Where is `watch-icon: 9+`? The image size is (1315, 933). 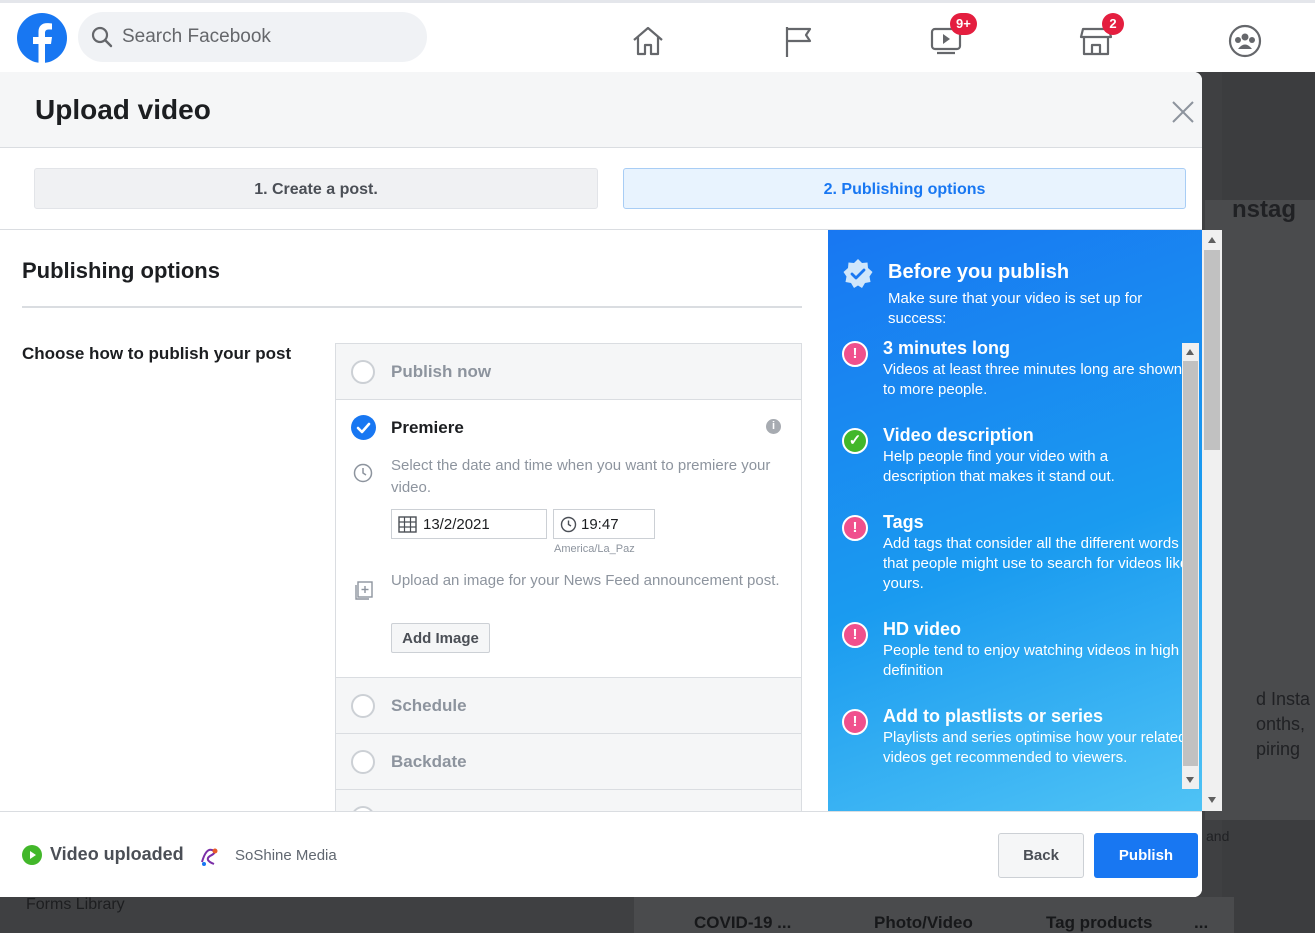
watch-icon: 9+ is located at coordinates (951, 37).